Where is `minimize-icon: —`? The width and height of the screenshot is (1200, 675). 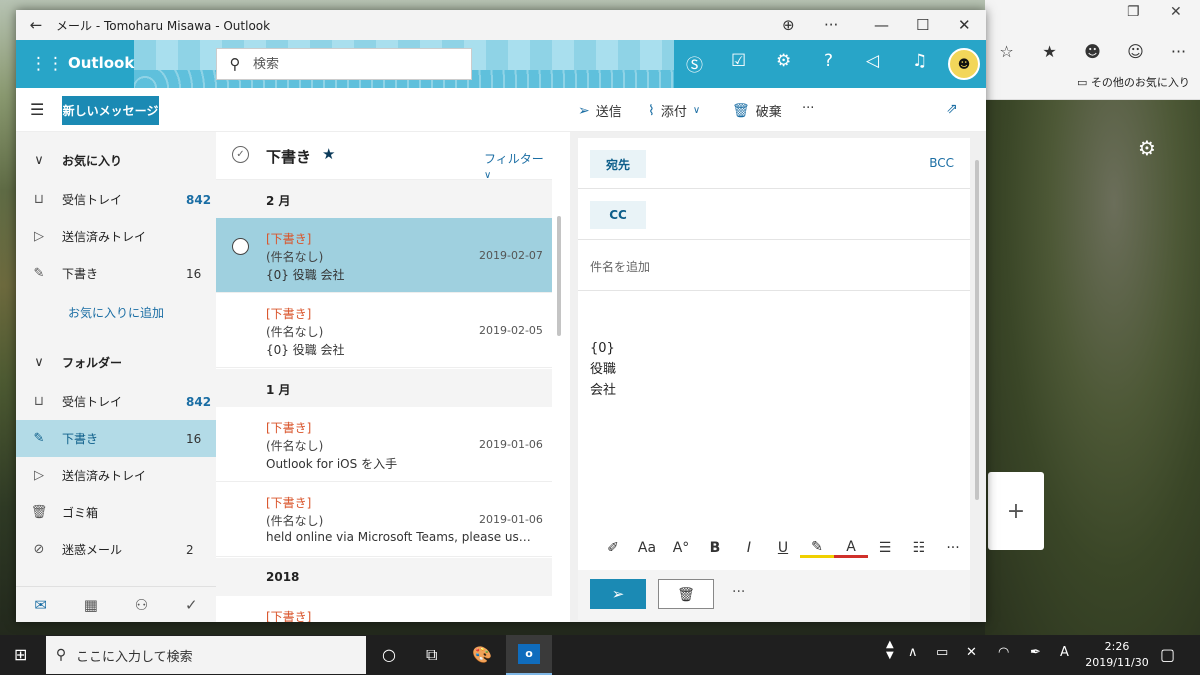
minimize-icon: — is located at coordinates (881, 25).